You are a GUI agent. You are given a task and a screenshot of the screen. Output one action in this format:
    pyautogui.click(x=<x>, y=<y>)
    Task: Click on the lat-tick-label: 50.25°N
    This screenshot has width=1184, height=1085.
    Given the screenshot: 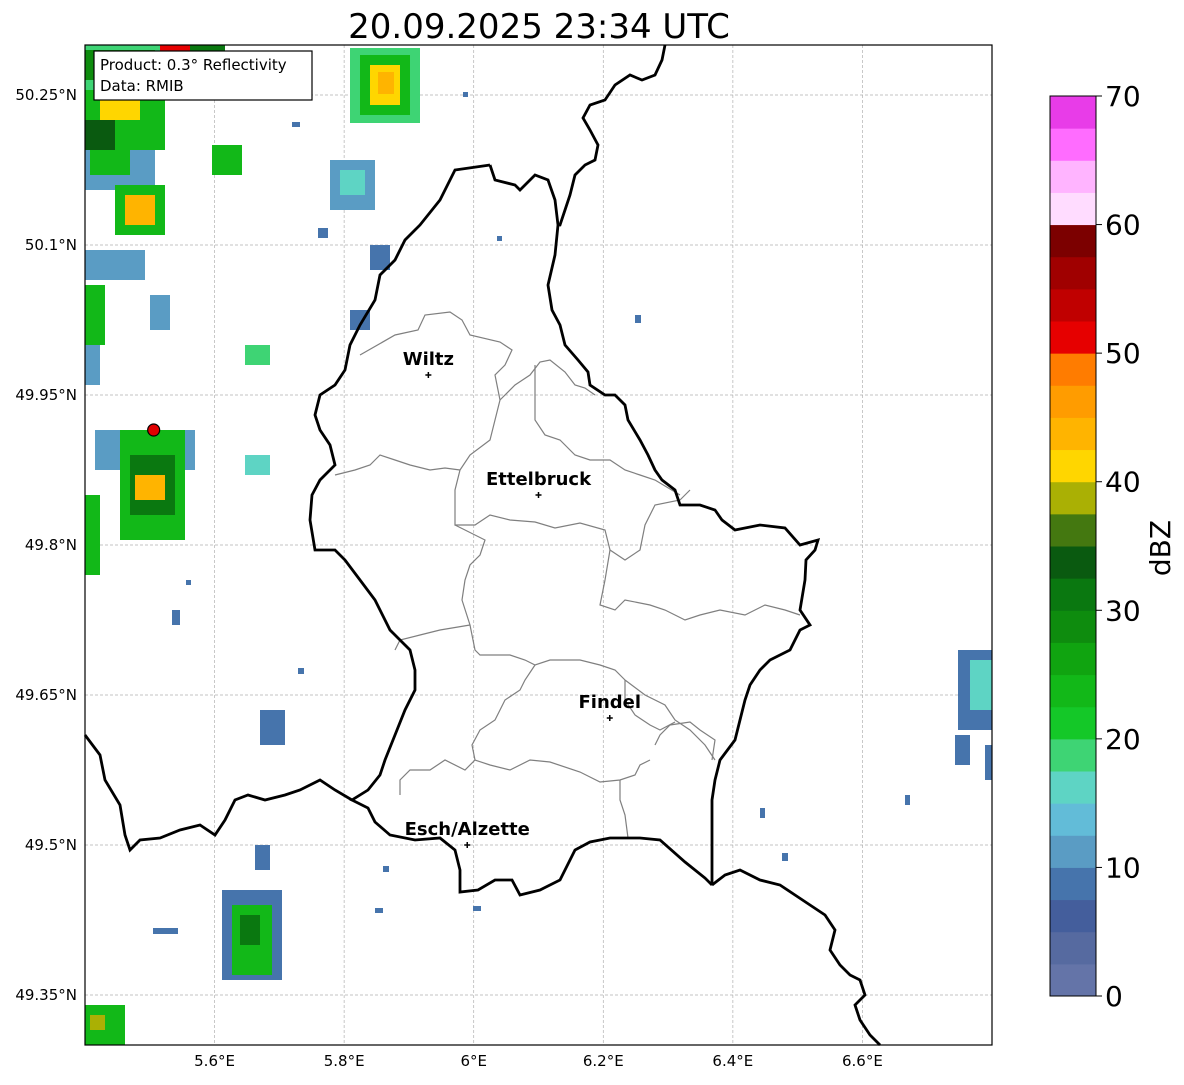 What is the action you would take?
    pyautogui.click(x=46, y=95)
    